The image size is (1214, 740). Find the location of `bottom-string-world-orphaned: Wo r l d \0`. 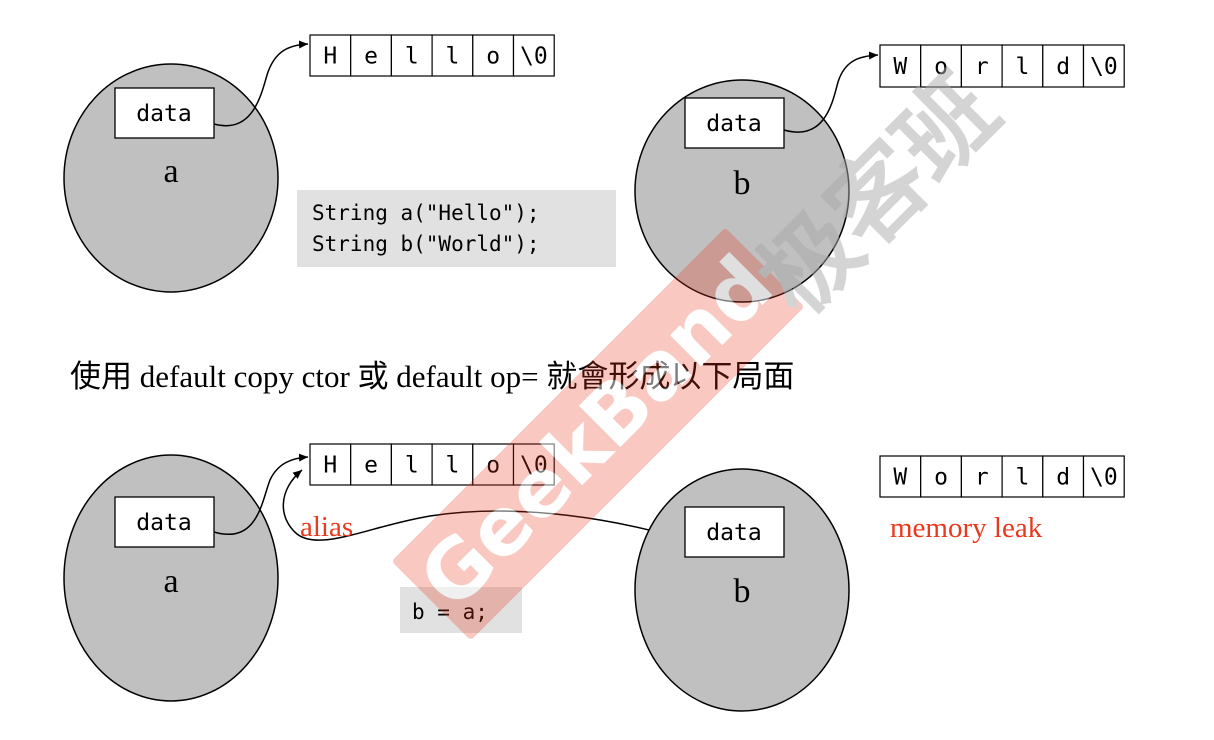

bottom-string-world-orphaned: Wo r l d \0 is located at coordinates (1002, 476).